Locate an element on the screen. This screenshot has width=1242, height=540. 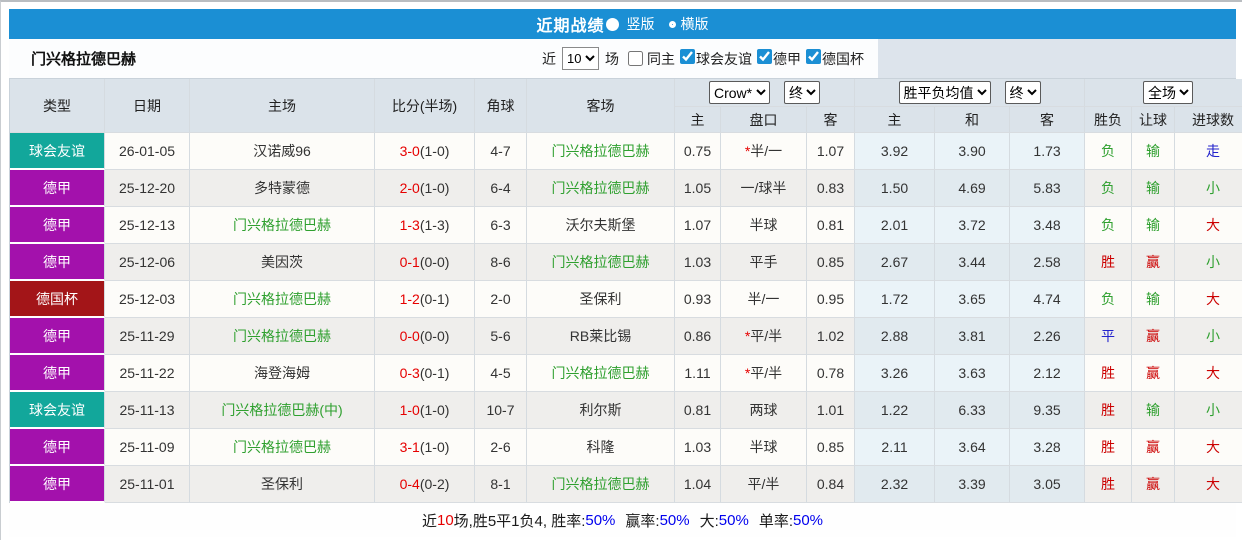
same-home-checkbox is located at coordinates (635, 58).